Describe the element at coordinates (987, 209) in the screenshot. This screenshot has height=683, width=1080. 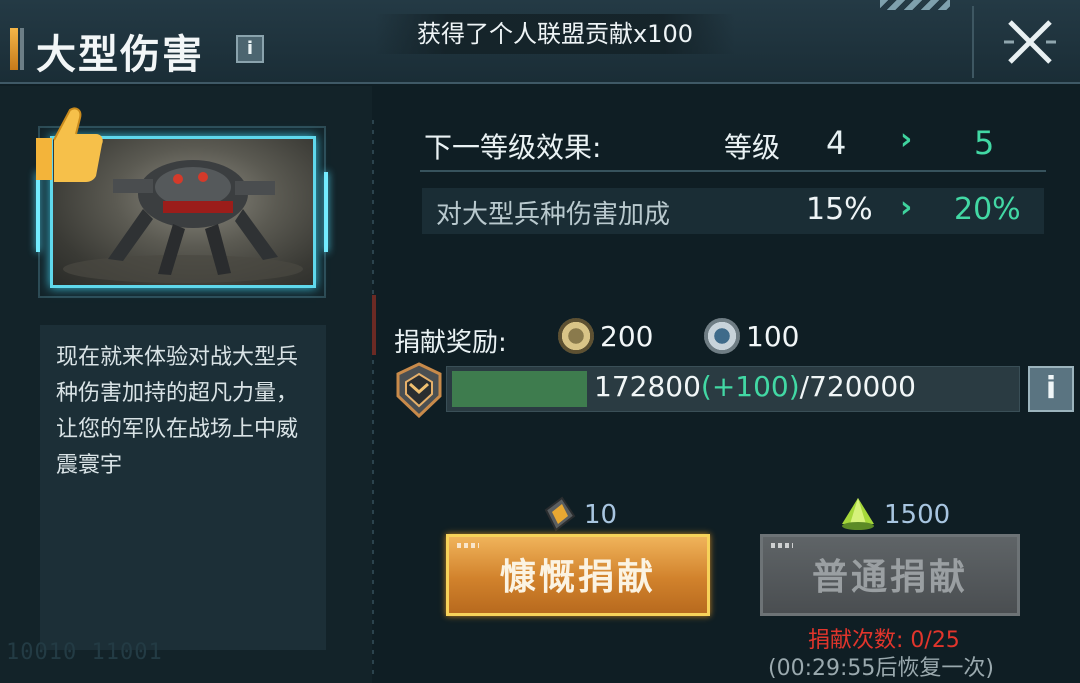
I see `effect-next: 20%` at that location.